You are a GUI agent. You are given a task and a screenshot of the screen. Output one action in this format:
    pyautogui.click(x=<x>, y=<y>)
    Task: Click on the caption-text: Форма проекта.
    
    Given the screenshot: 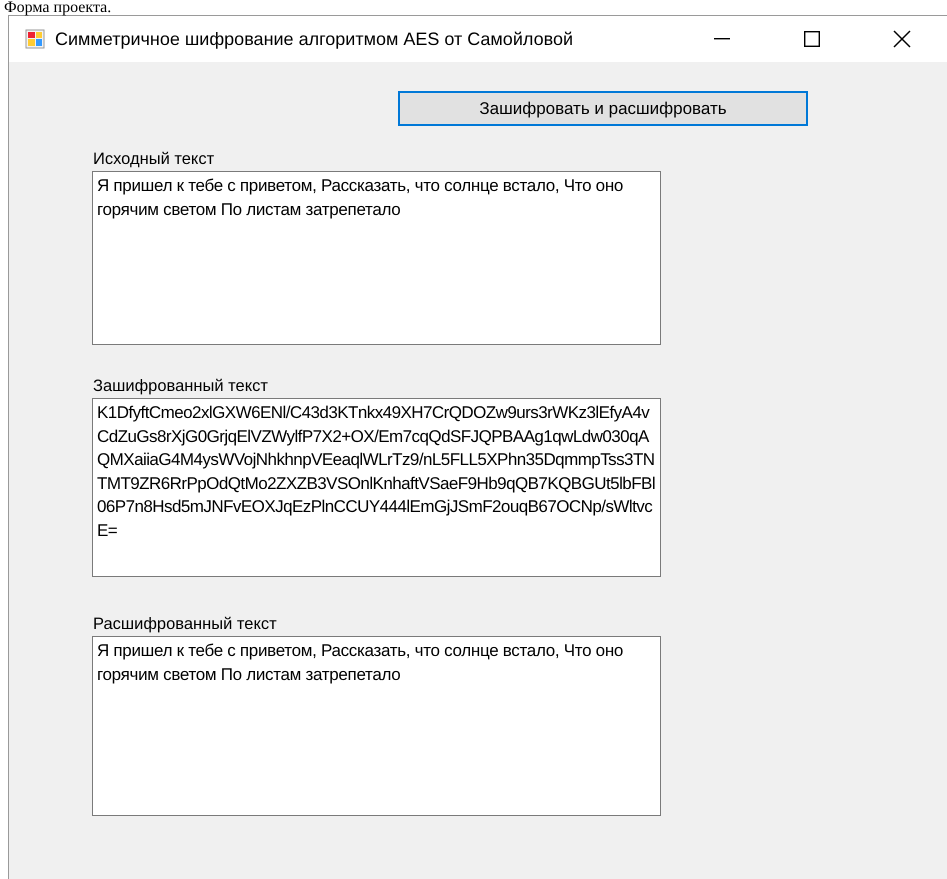 What is the action you would take?
    pyautogui.click(x=57, y=7)
    